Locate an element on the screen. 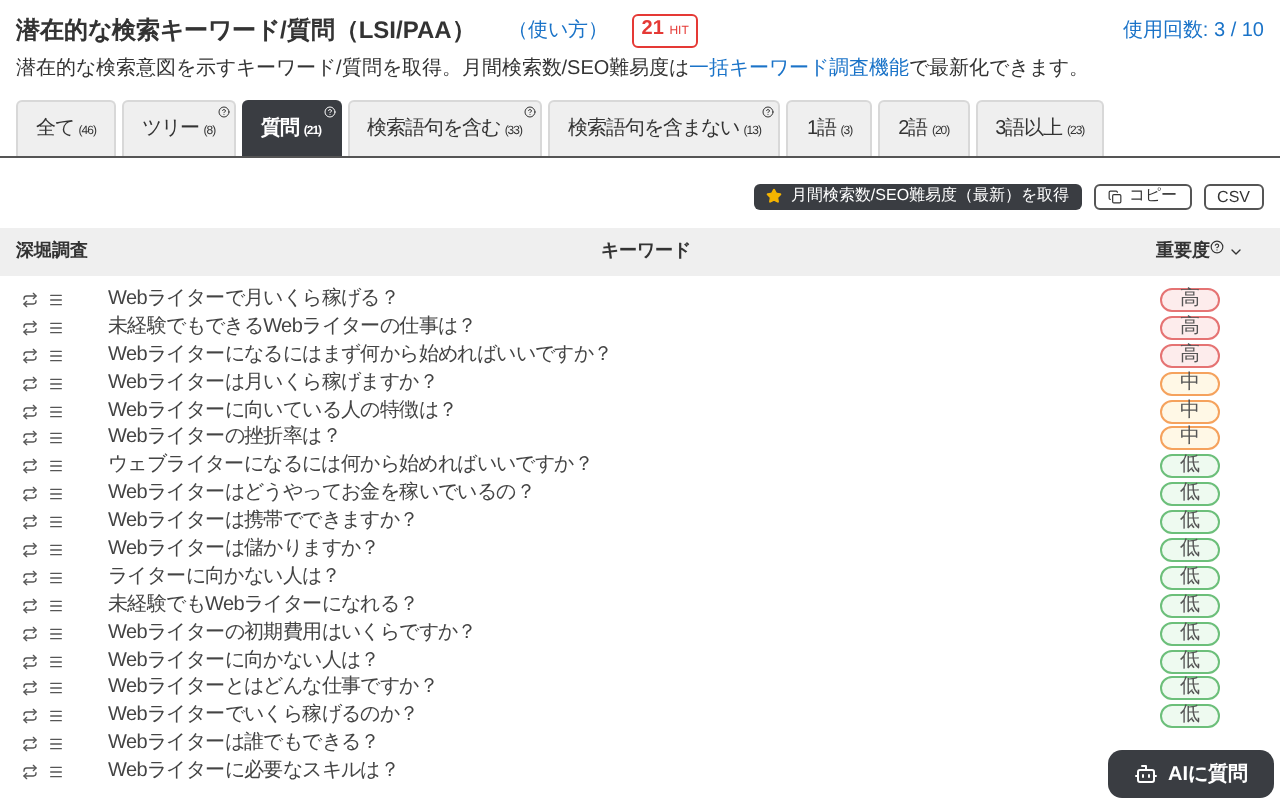 The height and width of the screenshot is (800, 1280). keyword-text: ウェブライターになるには何から始めればいいですか？ is located at coordinates (351, 466).